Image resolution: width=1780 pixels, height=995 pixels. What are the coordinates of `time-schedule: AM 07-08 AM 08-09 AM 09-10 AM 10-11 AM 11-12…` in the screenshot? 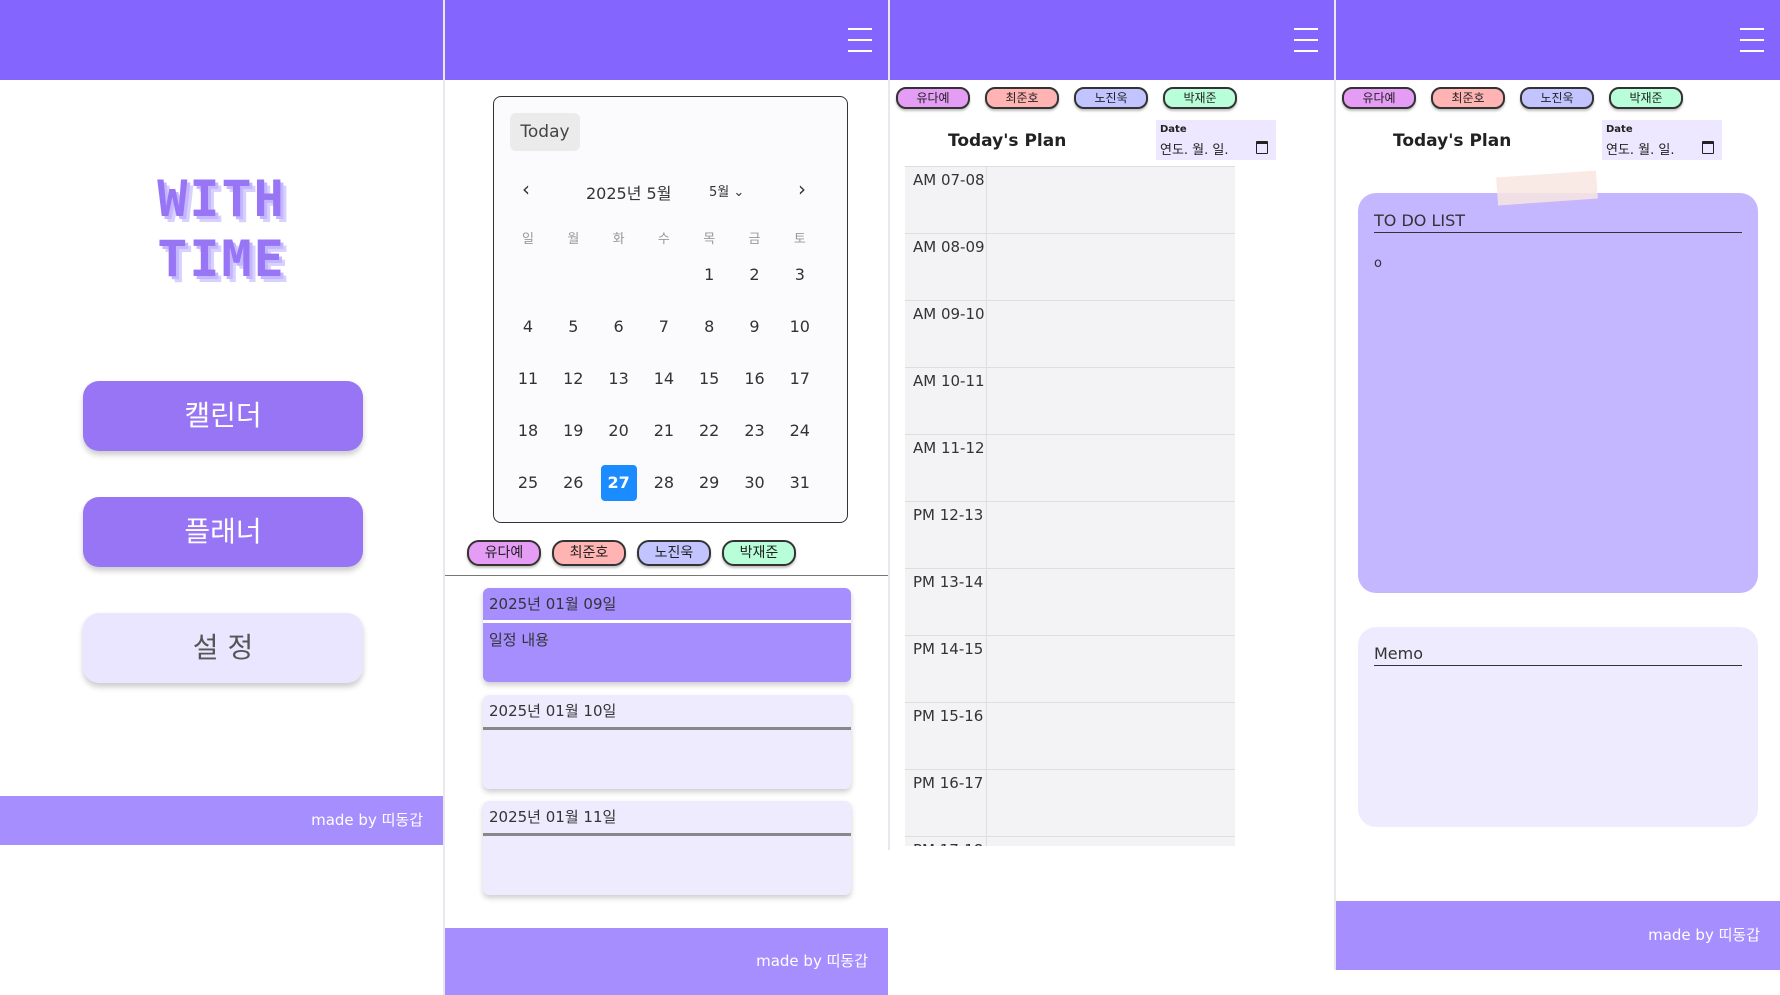 It's located at (1070, 506).